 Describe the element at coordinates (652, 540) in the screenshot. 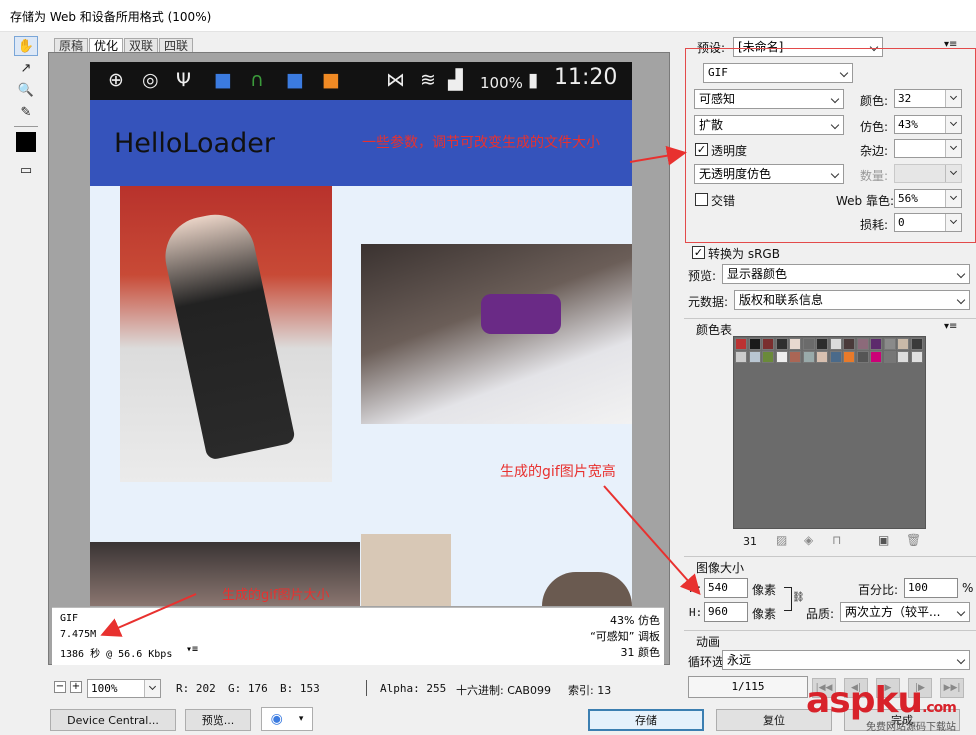

I see `arrow-to-size` at that location.